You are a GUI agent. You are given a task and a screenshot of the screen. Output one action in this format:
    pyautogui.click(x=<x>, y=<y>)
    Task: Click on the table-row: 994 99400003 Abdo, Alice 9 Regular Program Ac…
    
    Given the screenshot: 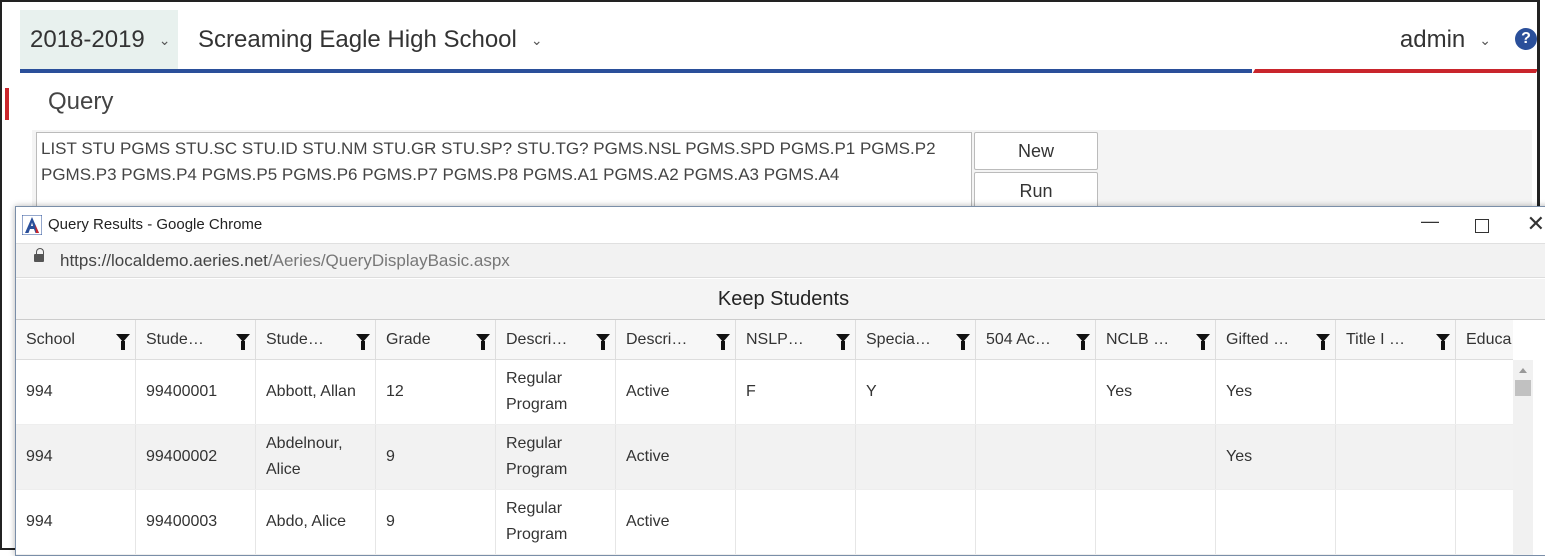 What is the action you would take?
    pyautogui.click(x=764, y=522)
    